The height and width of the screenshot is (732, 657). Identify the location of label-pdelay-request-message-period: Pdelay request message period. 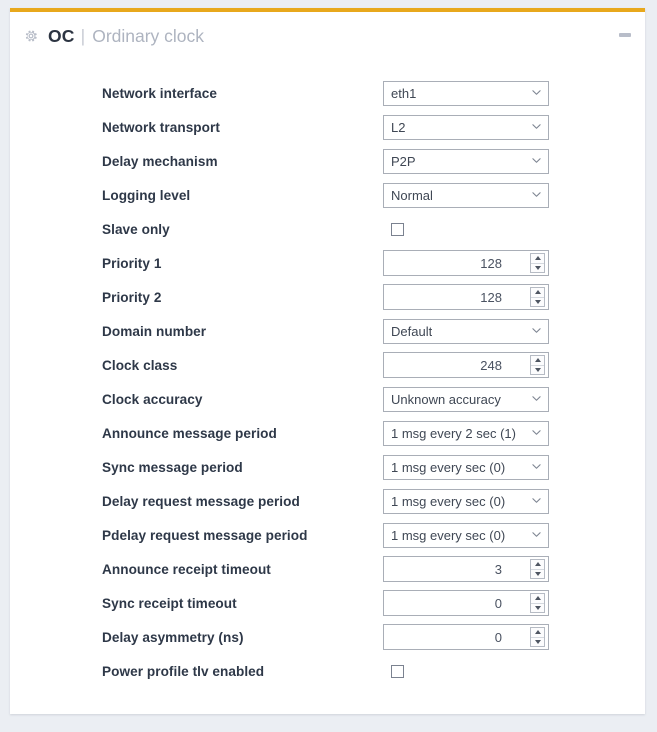
(205, 535).